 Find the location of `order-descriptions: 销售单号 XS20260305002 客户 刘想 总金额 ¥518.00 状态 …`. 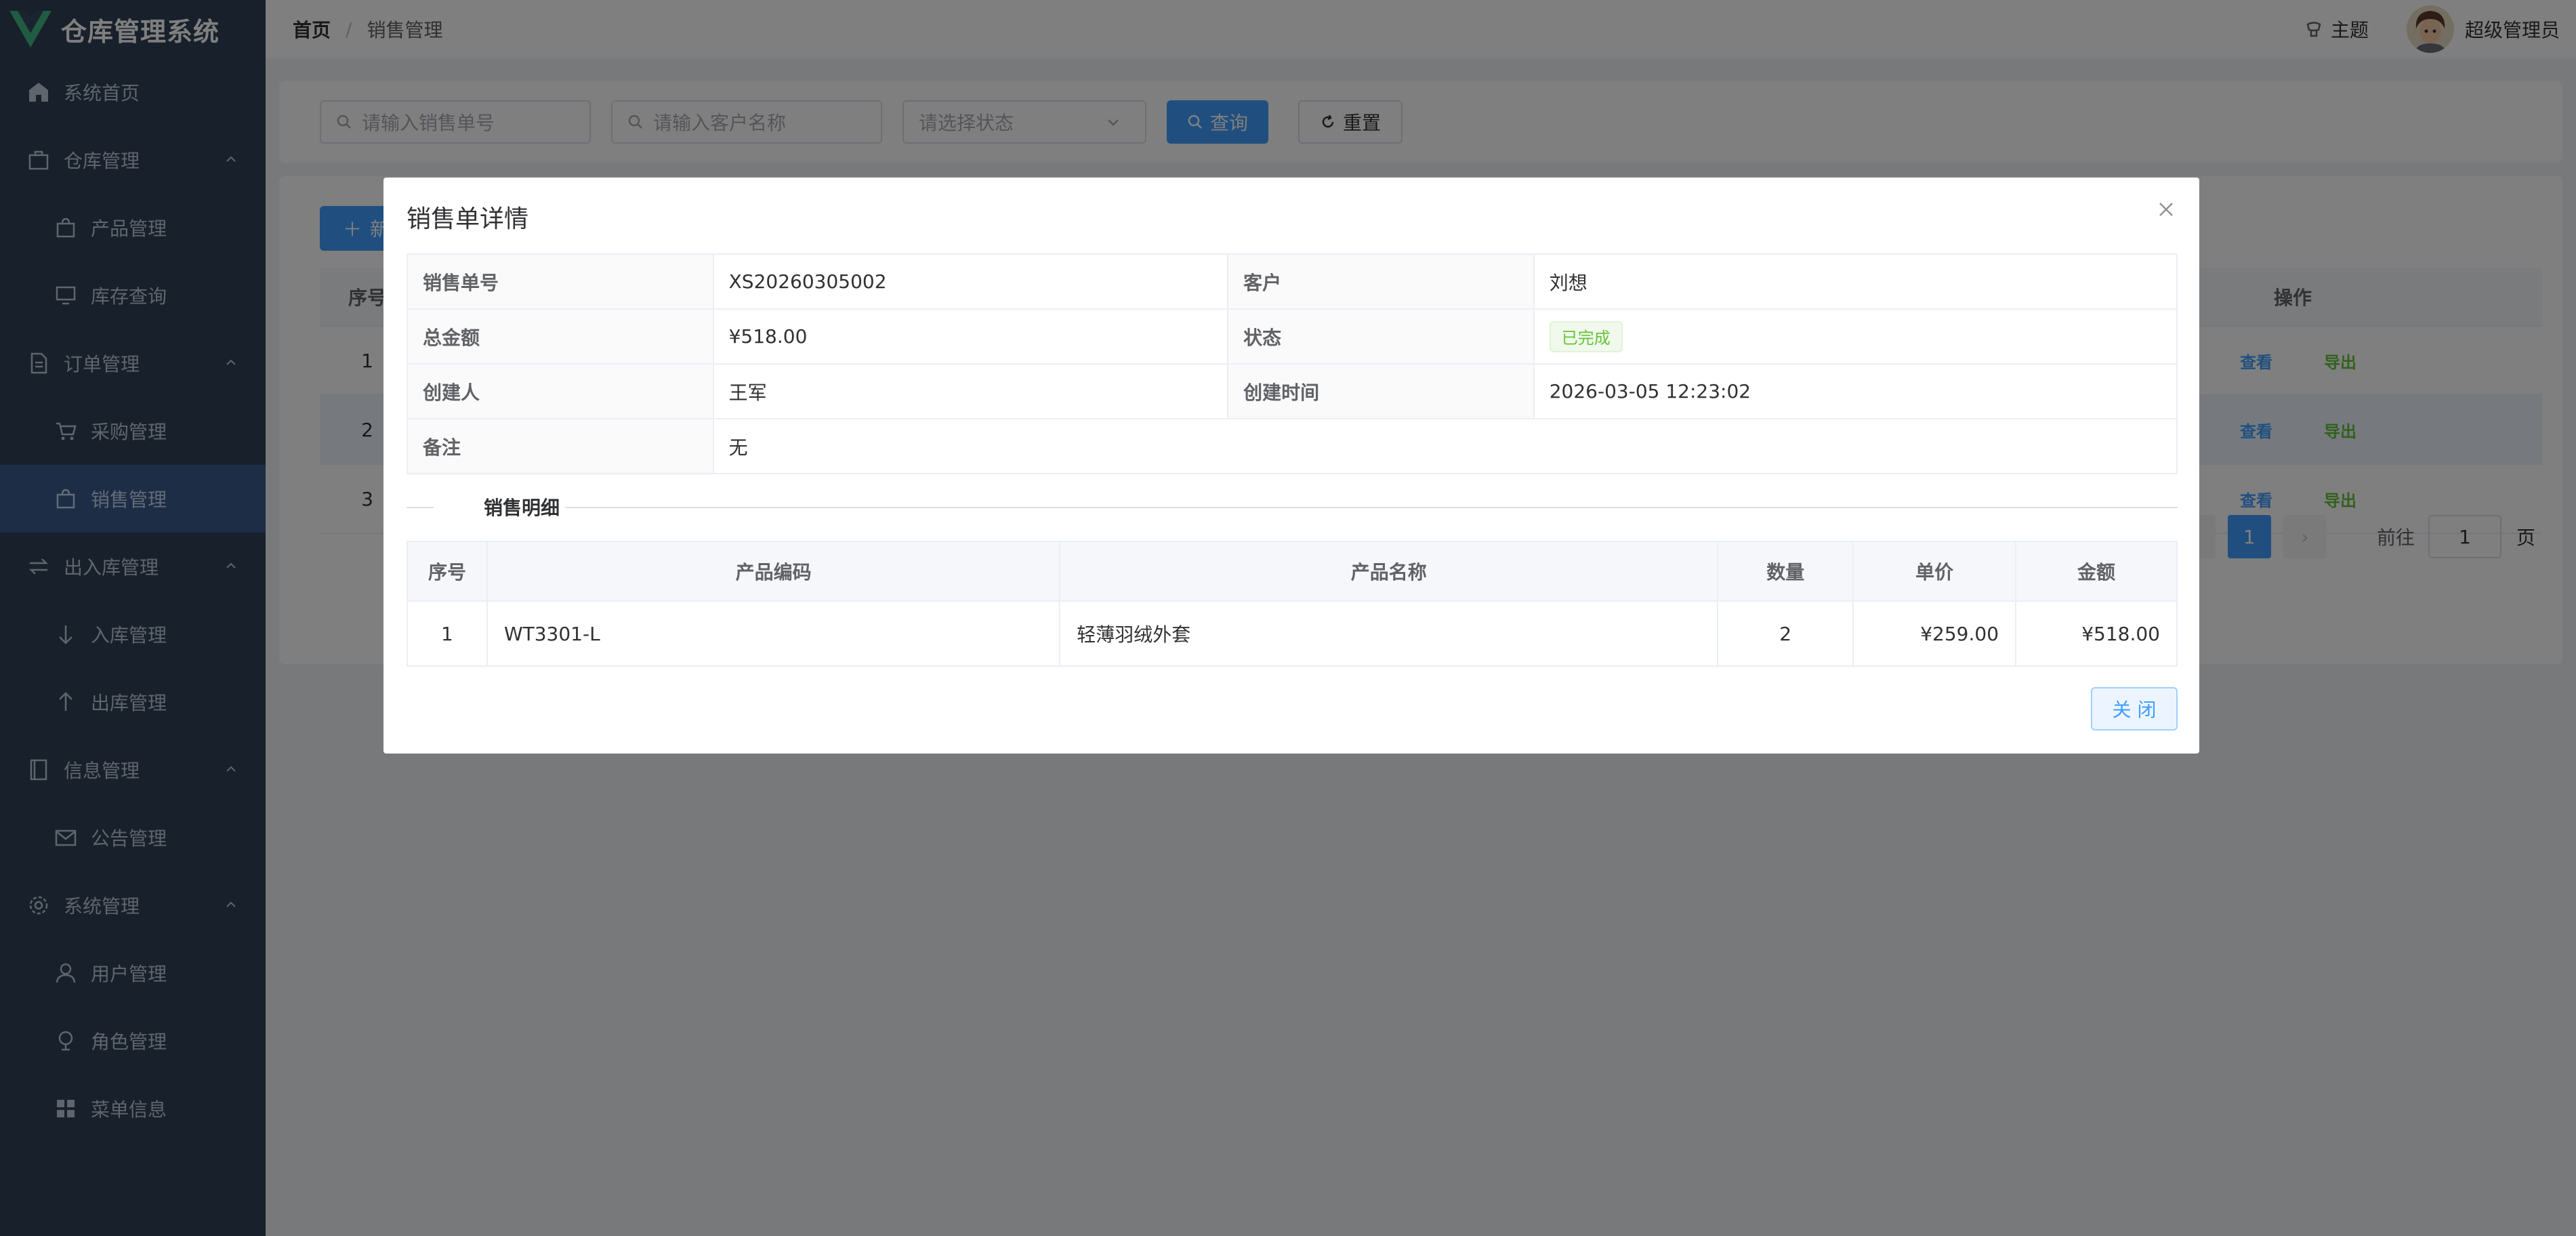

order-descriptions: 销售单号 XS20260305002 客户 刘想 总金额 ¥518.00 状态 … is located at coordinates (1292, 363).